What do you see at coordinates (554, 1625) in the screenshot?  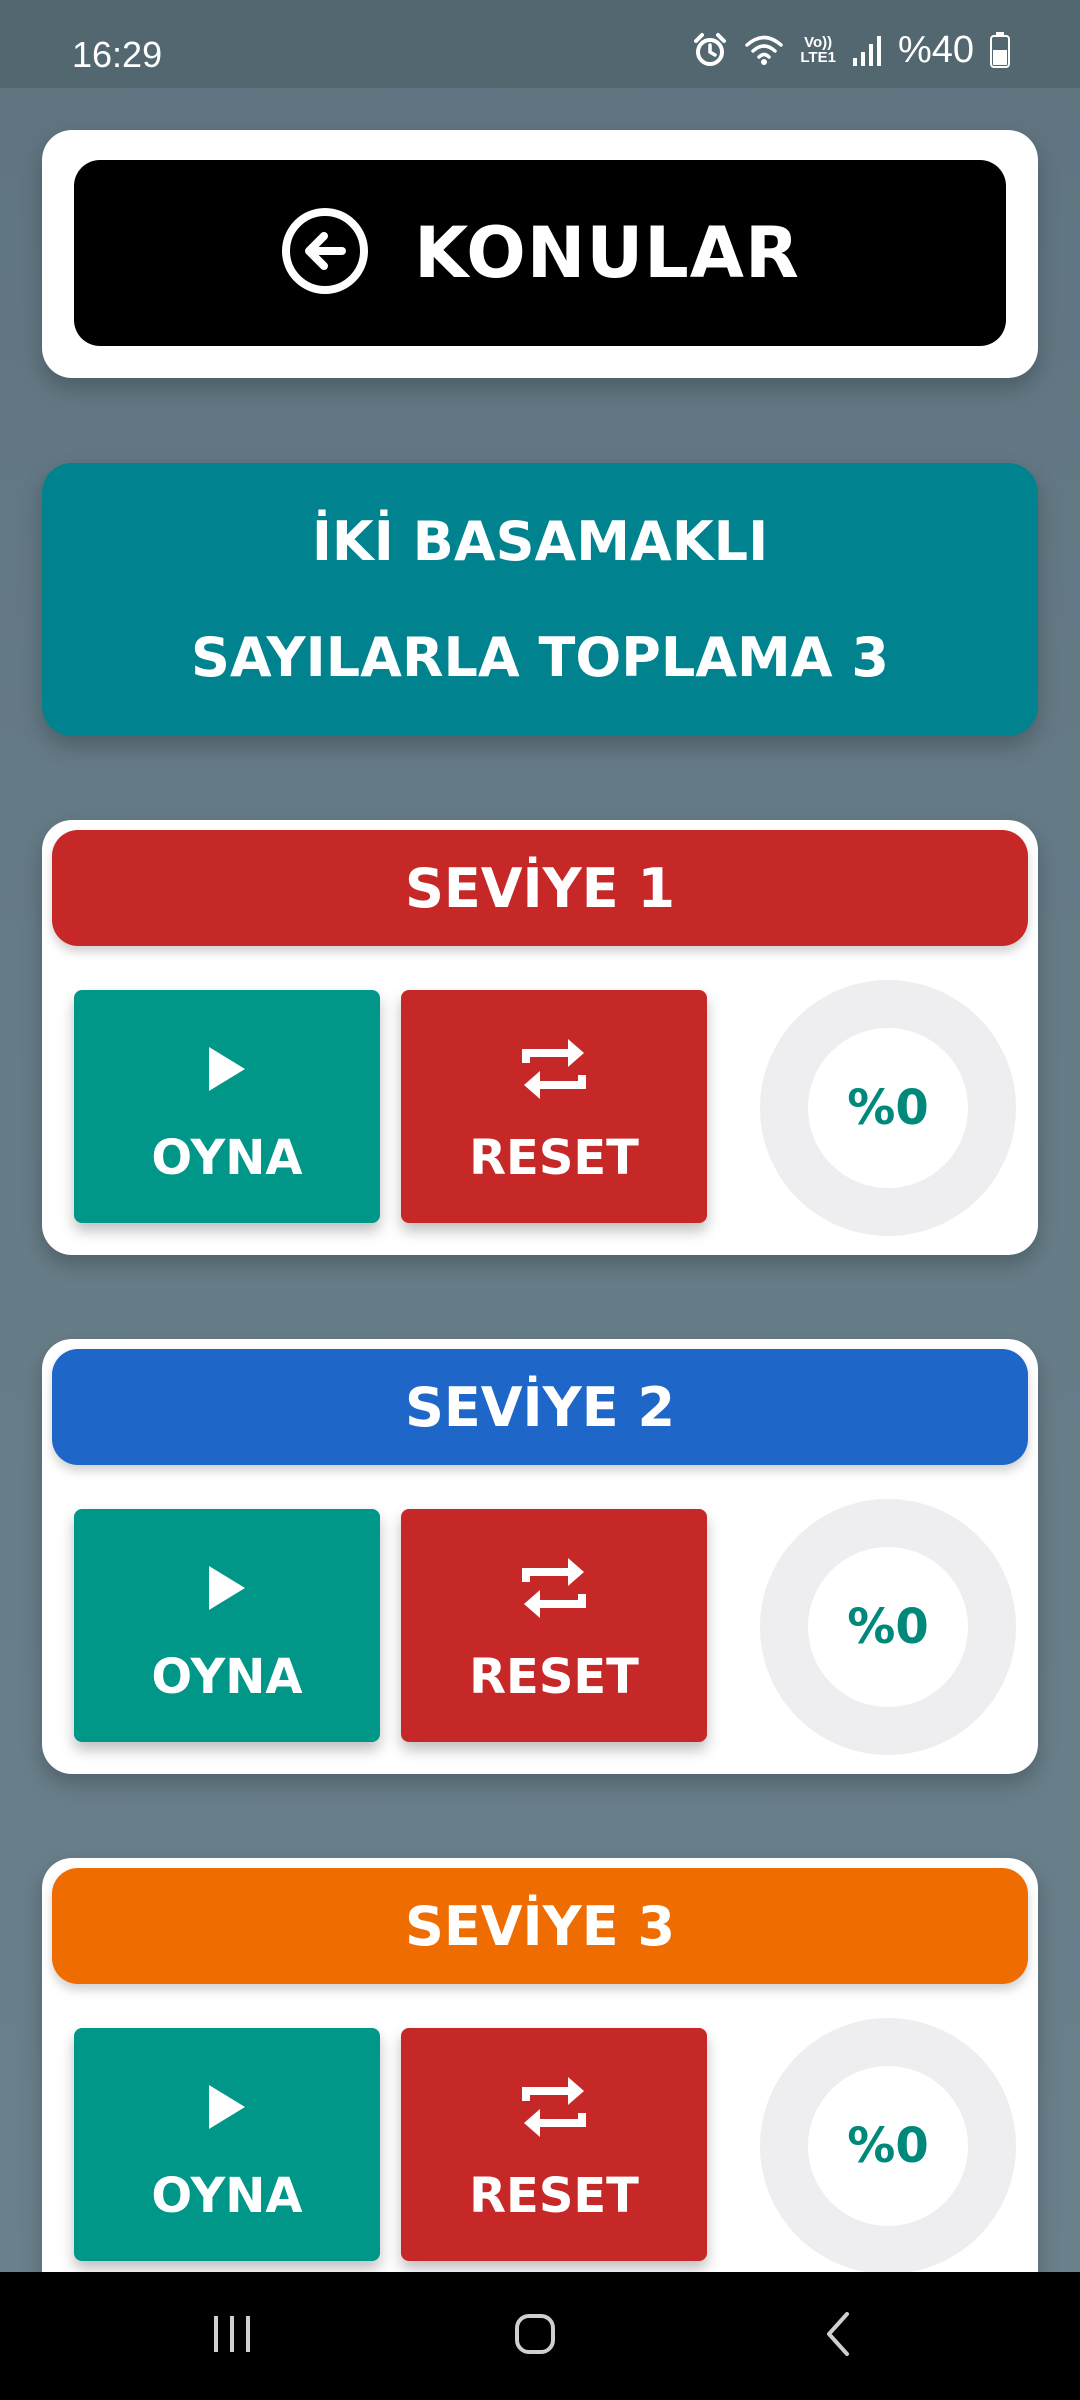 I see `reset-button-2: RESET` at bounding box center [554, 1625].